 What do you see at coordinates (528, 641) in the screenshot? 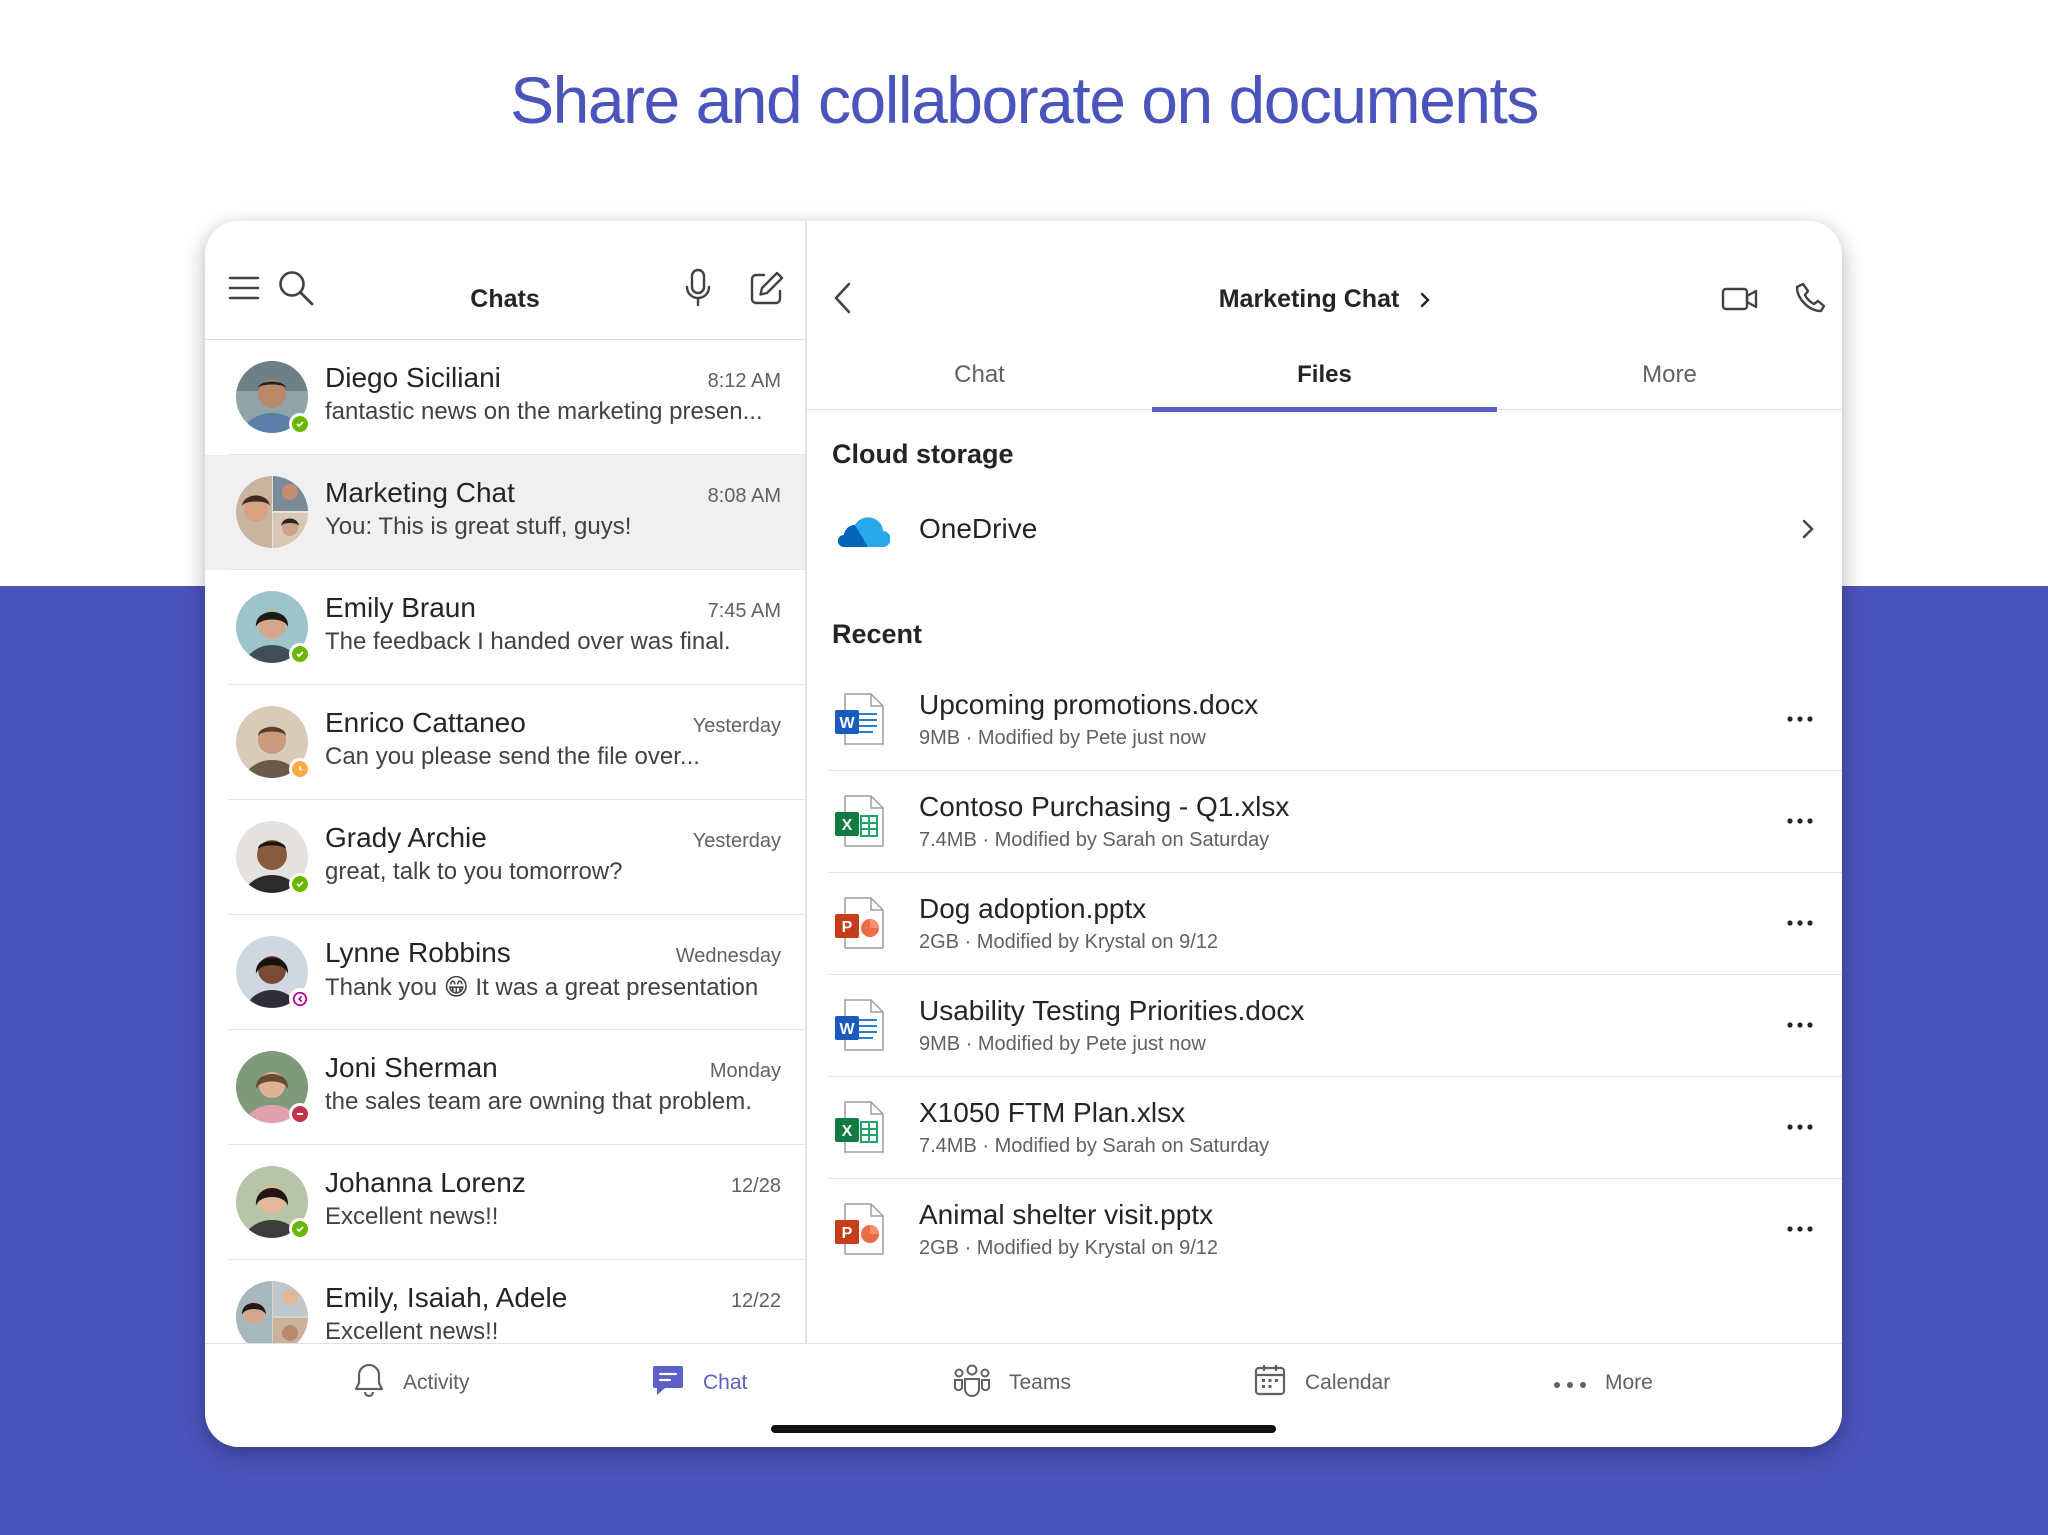
I see `chat-preview: The feedback I handed over was final.` at bounding box center [528, 641].